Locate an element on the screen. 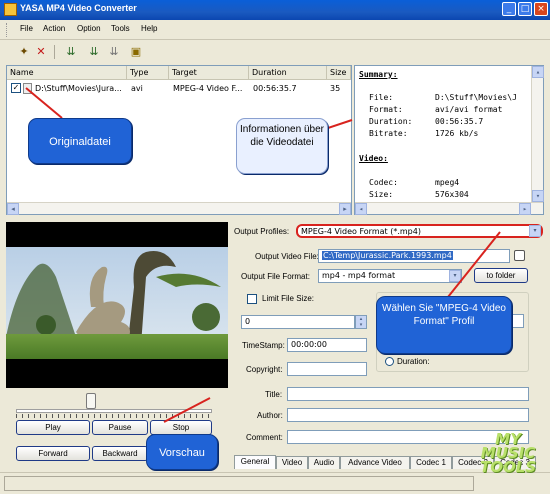 This screenshot has width=550, height=494. filelist-hscrollbar: ◂ ▸ is located at coordinates (179, 208).